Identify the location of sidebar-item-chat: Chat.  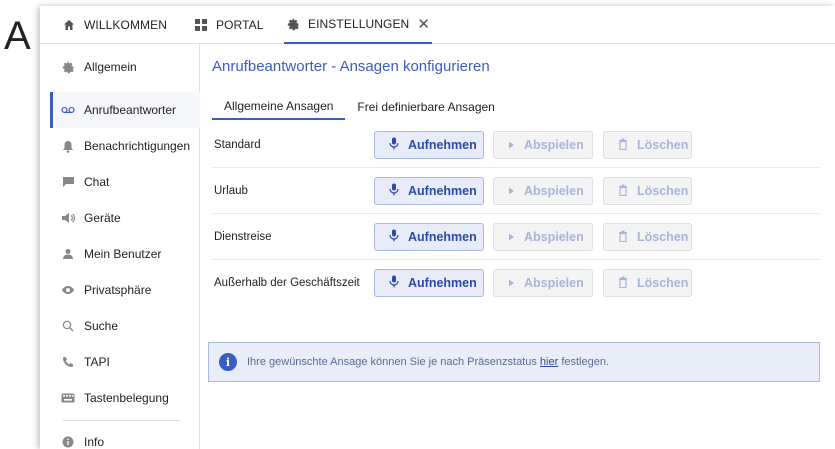
(125, 182).